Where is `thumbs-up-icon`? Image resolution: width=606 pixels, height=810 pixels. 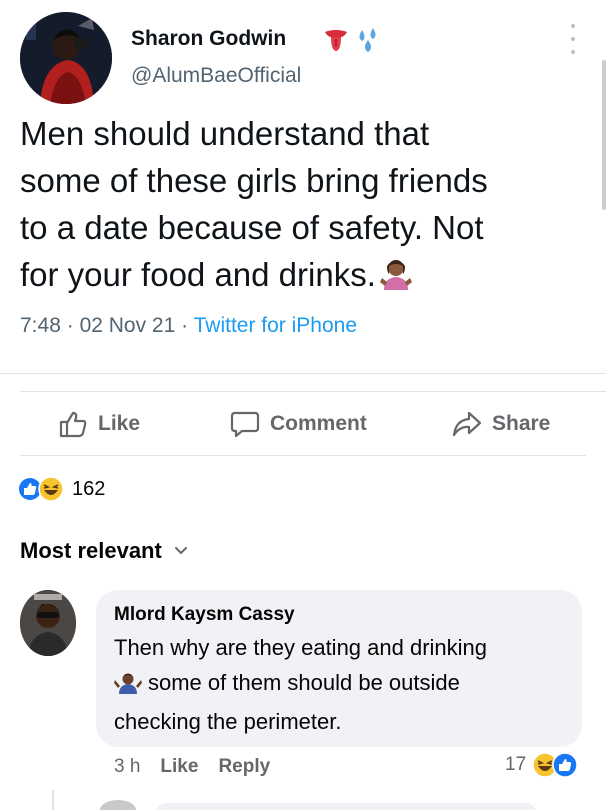 thumbs-up-icon is located at coordinates (73, 424).